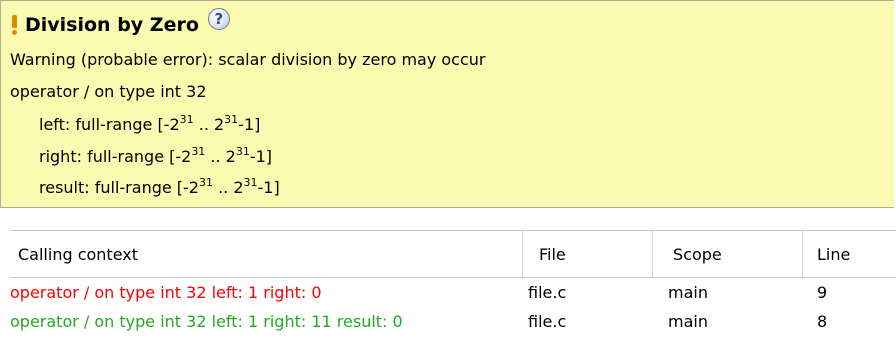 The height and width of the screenshot is (341, 896). I want to click on range-prefix: right: full-range [-2, so click(115, 156).